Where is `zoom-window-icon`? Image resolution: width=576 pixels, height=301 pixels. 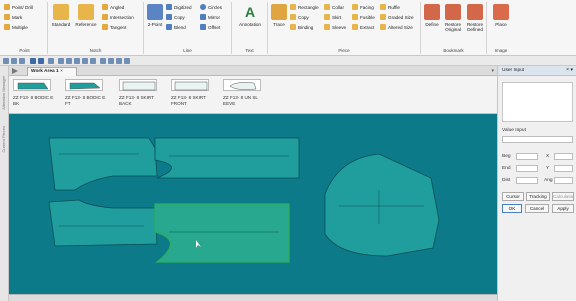
zoom-window-icon is located at coordinates (85, 61).